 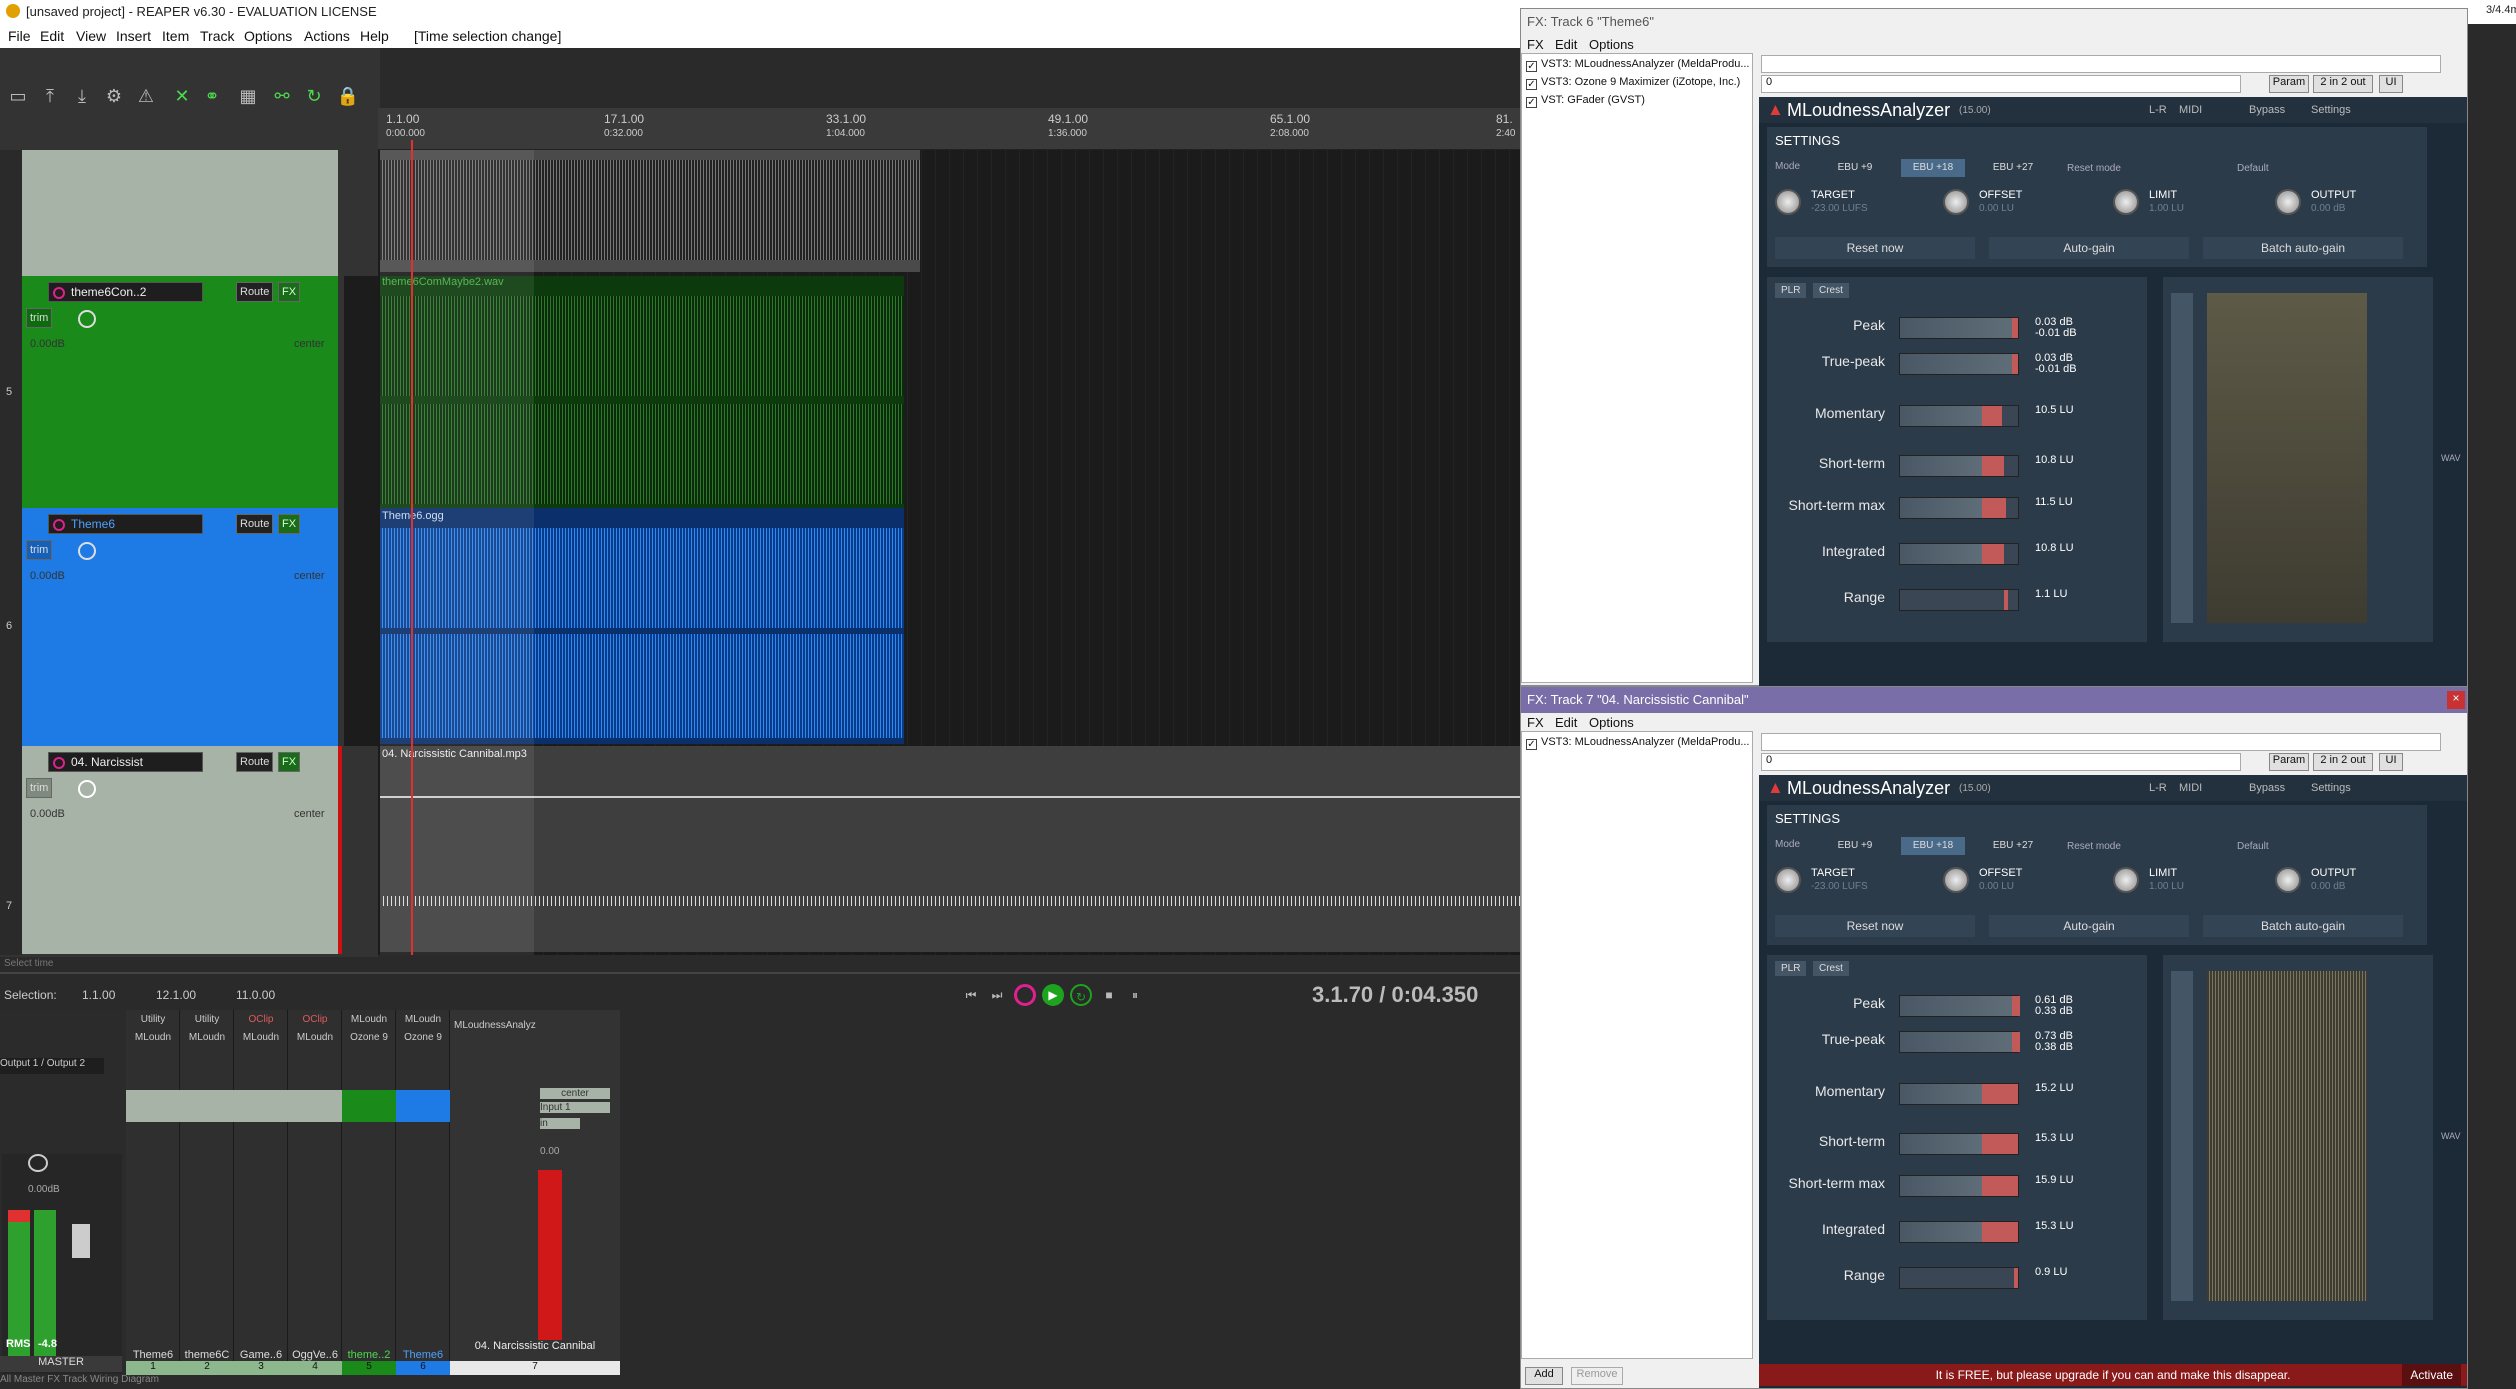 I want to click on mixer-strip-6: MLoudn Ozone 9 Theme6 6, so click(x=423, y=1192).